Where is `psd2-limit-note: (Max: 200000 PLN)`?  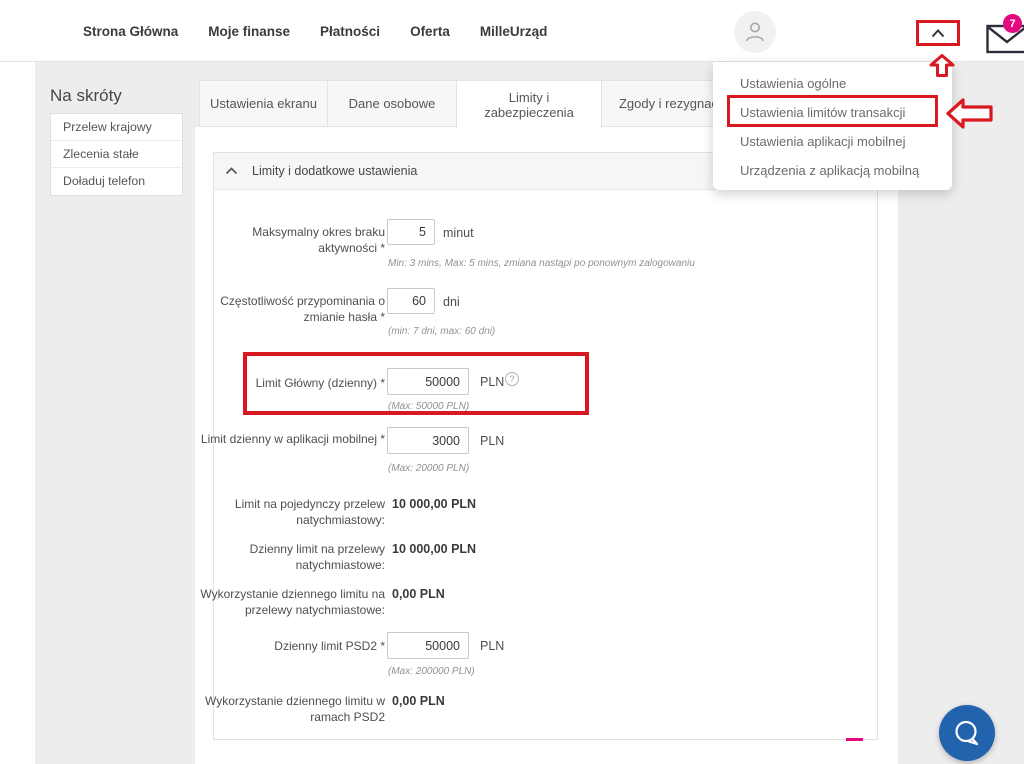 psd2-limit-note: (Max: 200000 PLN) is located at coordinates (431, 671).